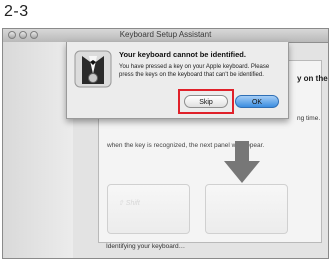  What do you see at coordinates (257, 101) in the screenshot?
I see `ok-button: OK` at bounding box center [257, 101].